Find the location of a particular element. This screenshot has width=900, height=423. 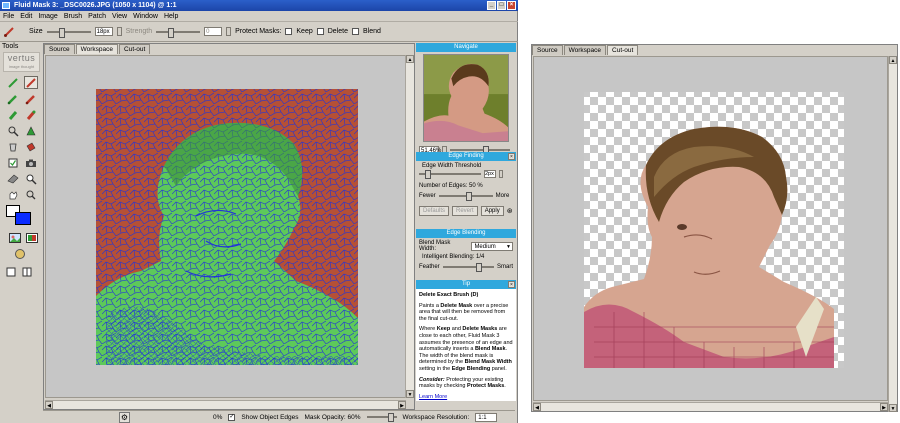

menu-file: File is located at coordinates (8, 16).